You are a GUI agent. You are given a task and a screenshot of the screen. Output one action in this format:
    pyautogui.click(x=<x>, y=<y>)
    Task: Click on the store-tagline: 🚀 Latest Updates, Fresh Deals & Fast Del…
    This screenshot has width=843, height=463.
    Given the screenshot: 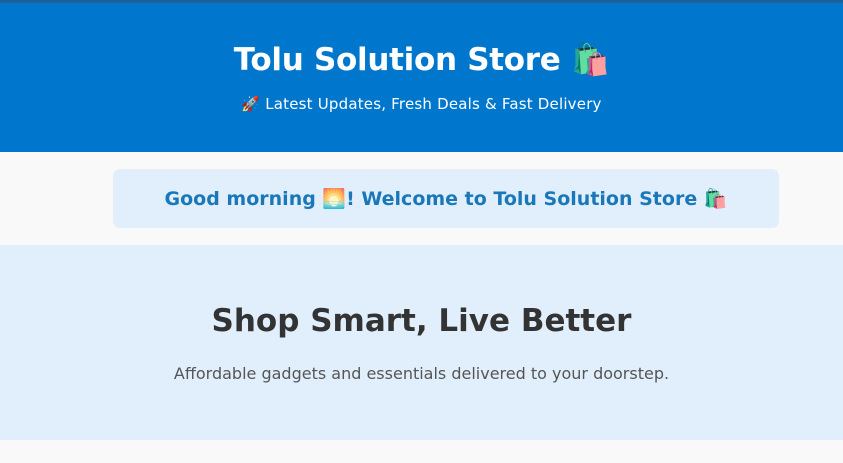 What is the action you would take?
    pyautogui.click(x=421, y=104)
    